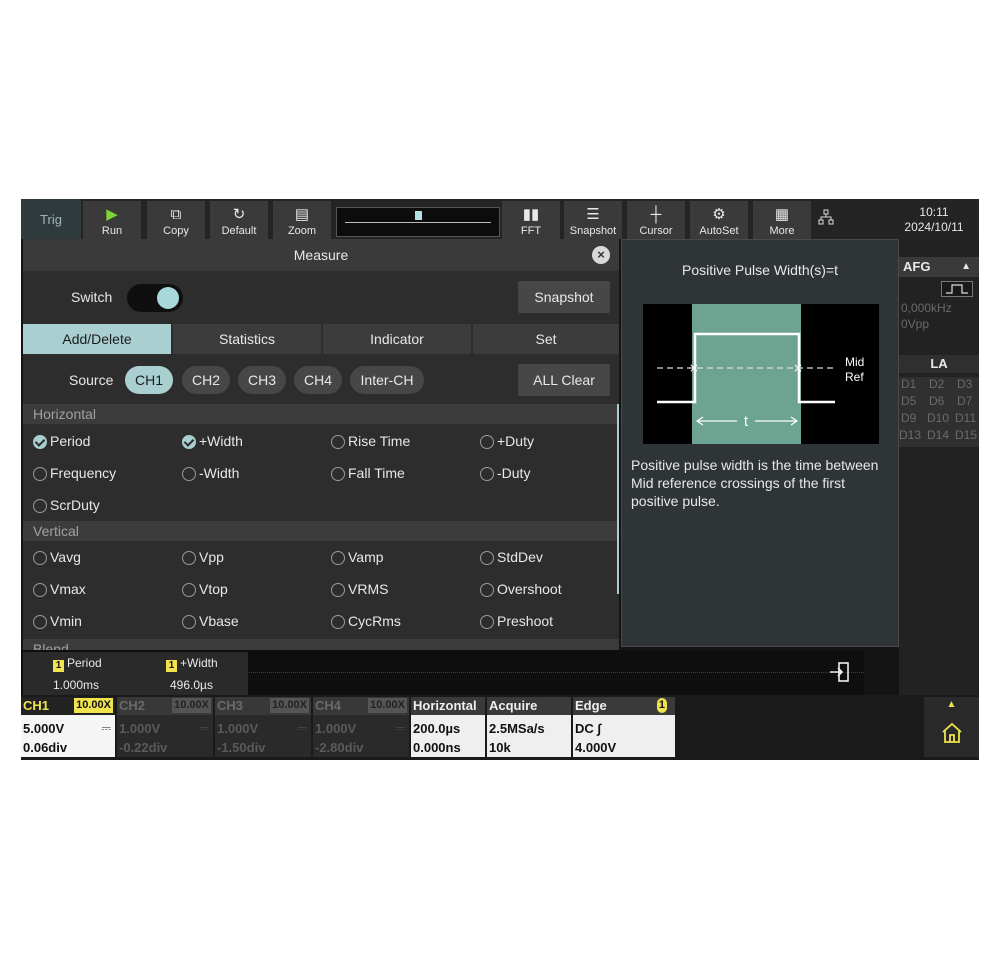 The image size is (1000, 960). Describe the element at coordinates (656, 220) in the screenshot. I see `cursor-button: ┼ Cursor` at that location.